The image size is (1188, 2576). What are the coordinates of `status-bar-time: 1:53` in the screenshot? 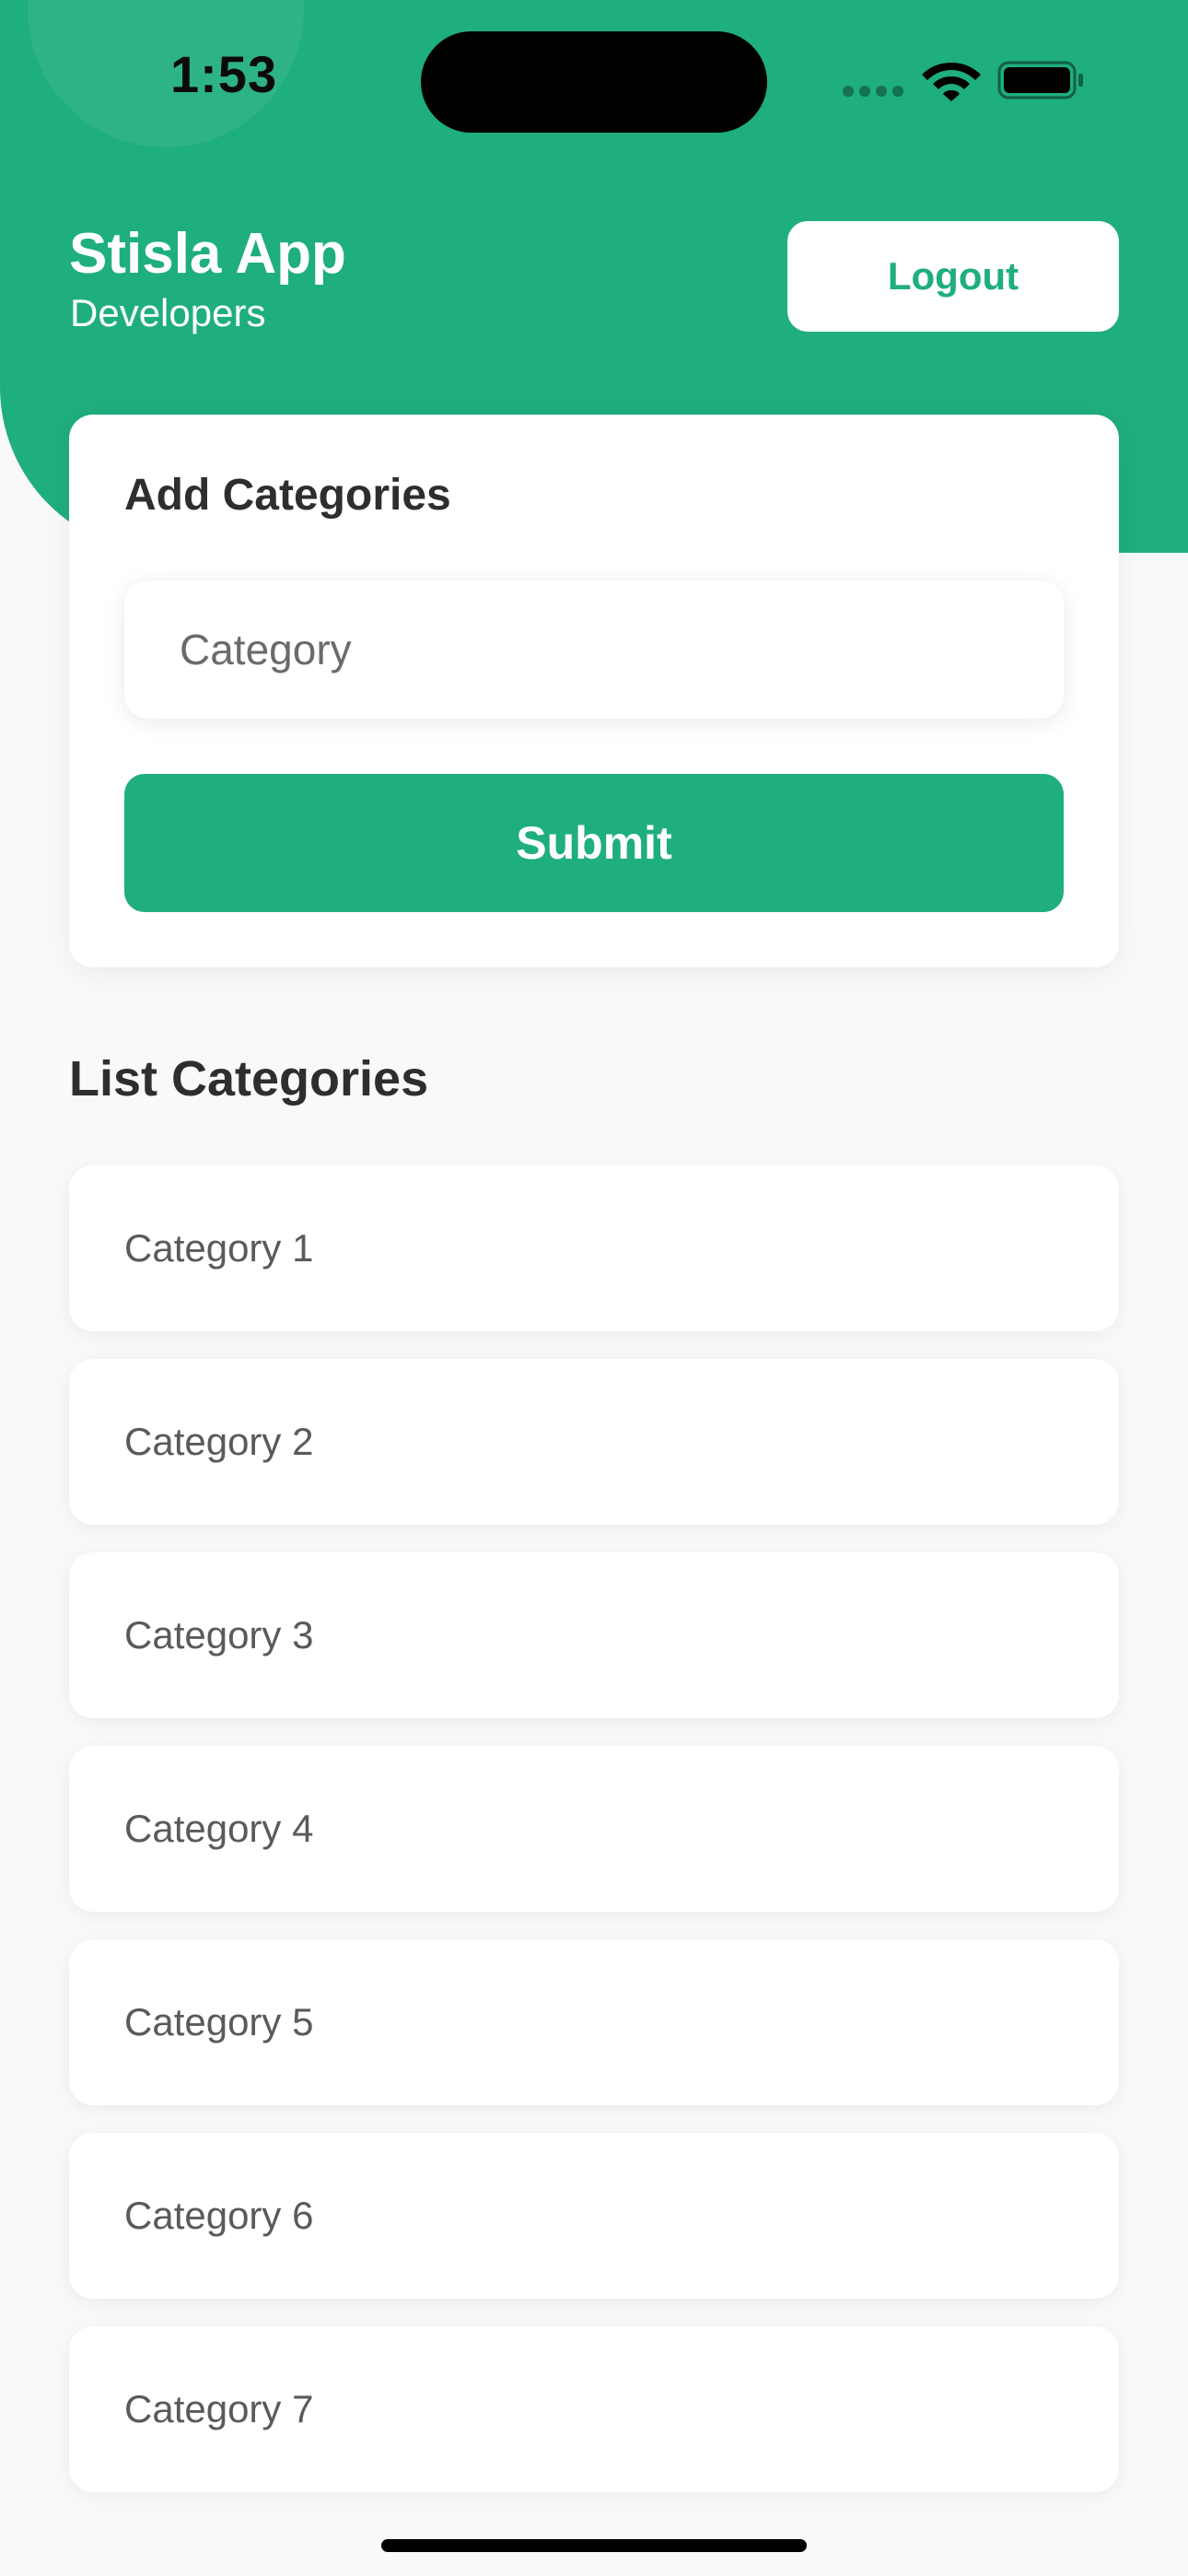 It's located at (224, 74).